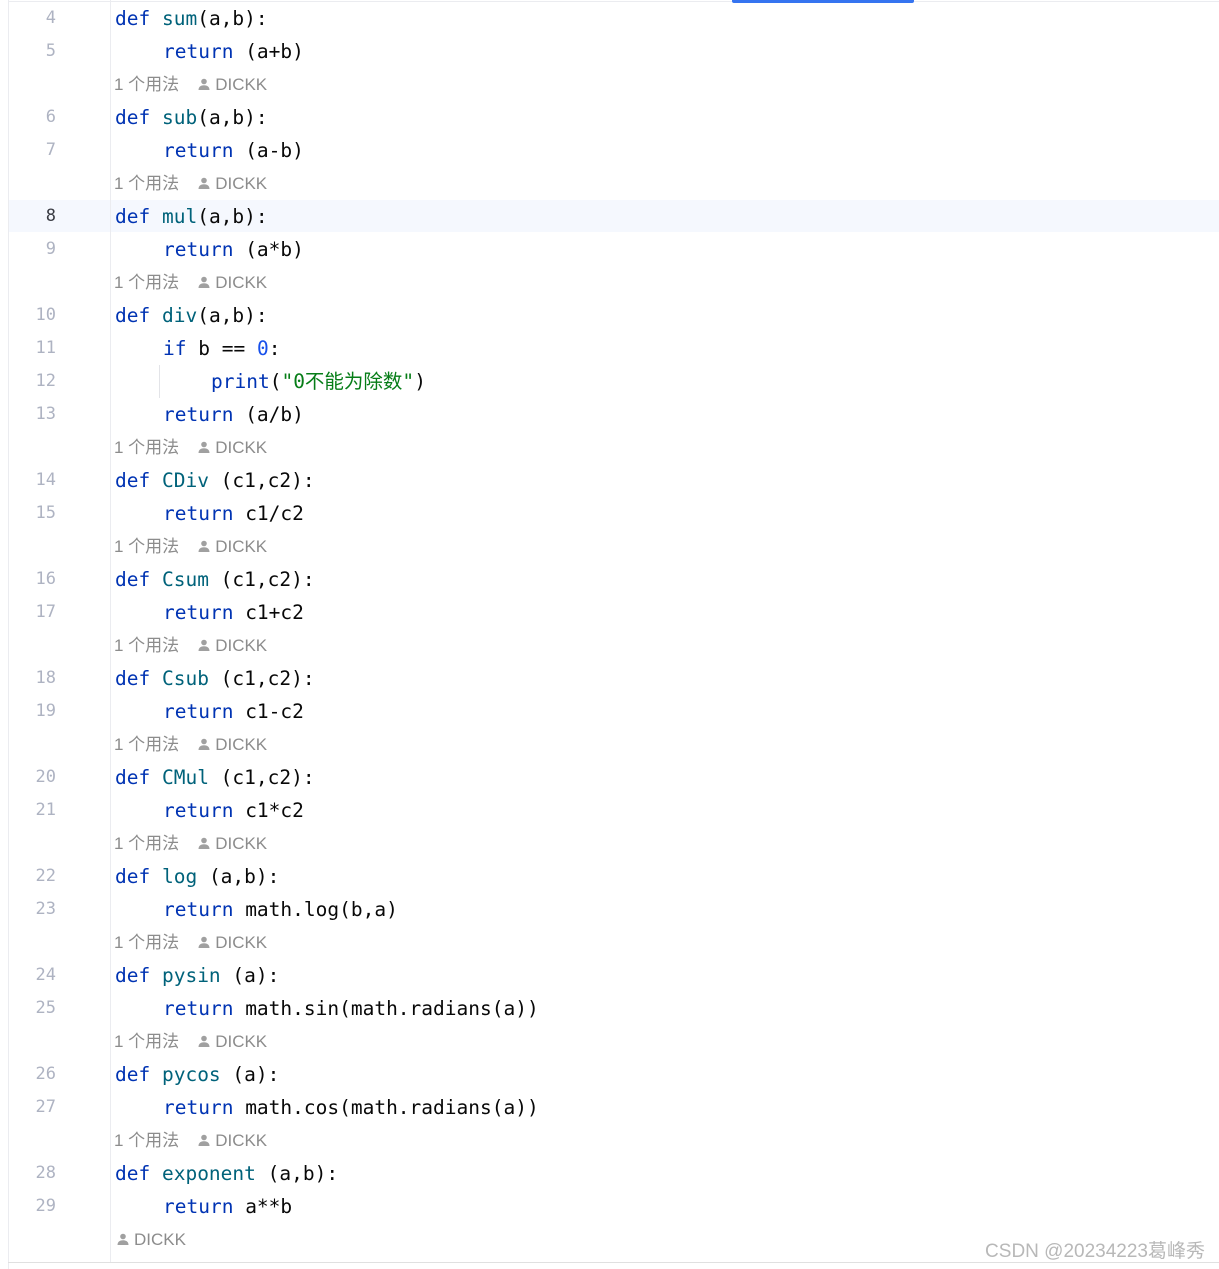  What do you see at coordinates (28, 711) in the screenshot?
I see `line-number: 19` at bounding box center [28, 711].